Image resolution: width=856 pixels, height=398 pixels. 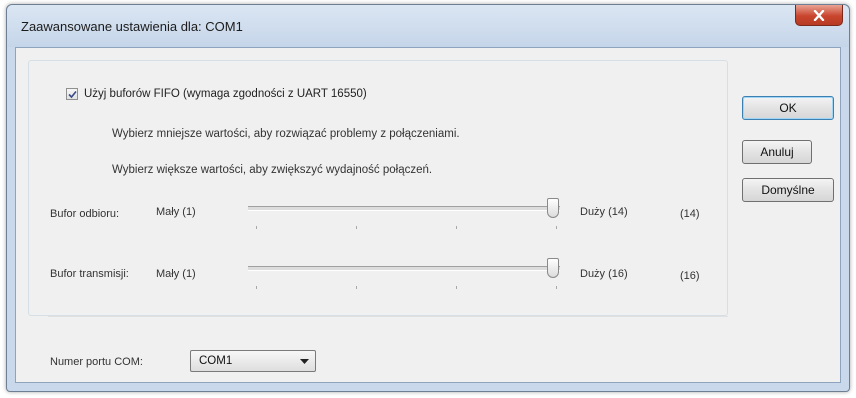 I want to click on fifo-checkbox, so click(x=72, y=94).